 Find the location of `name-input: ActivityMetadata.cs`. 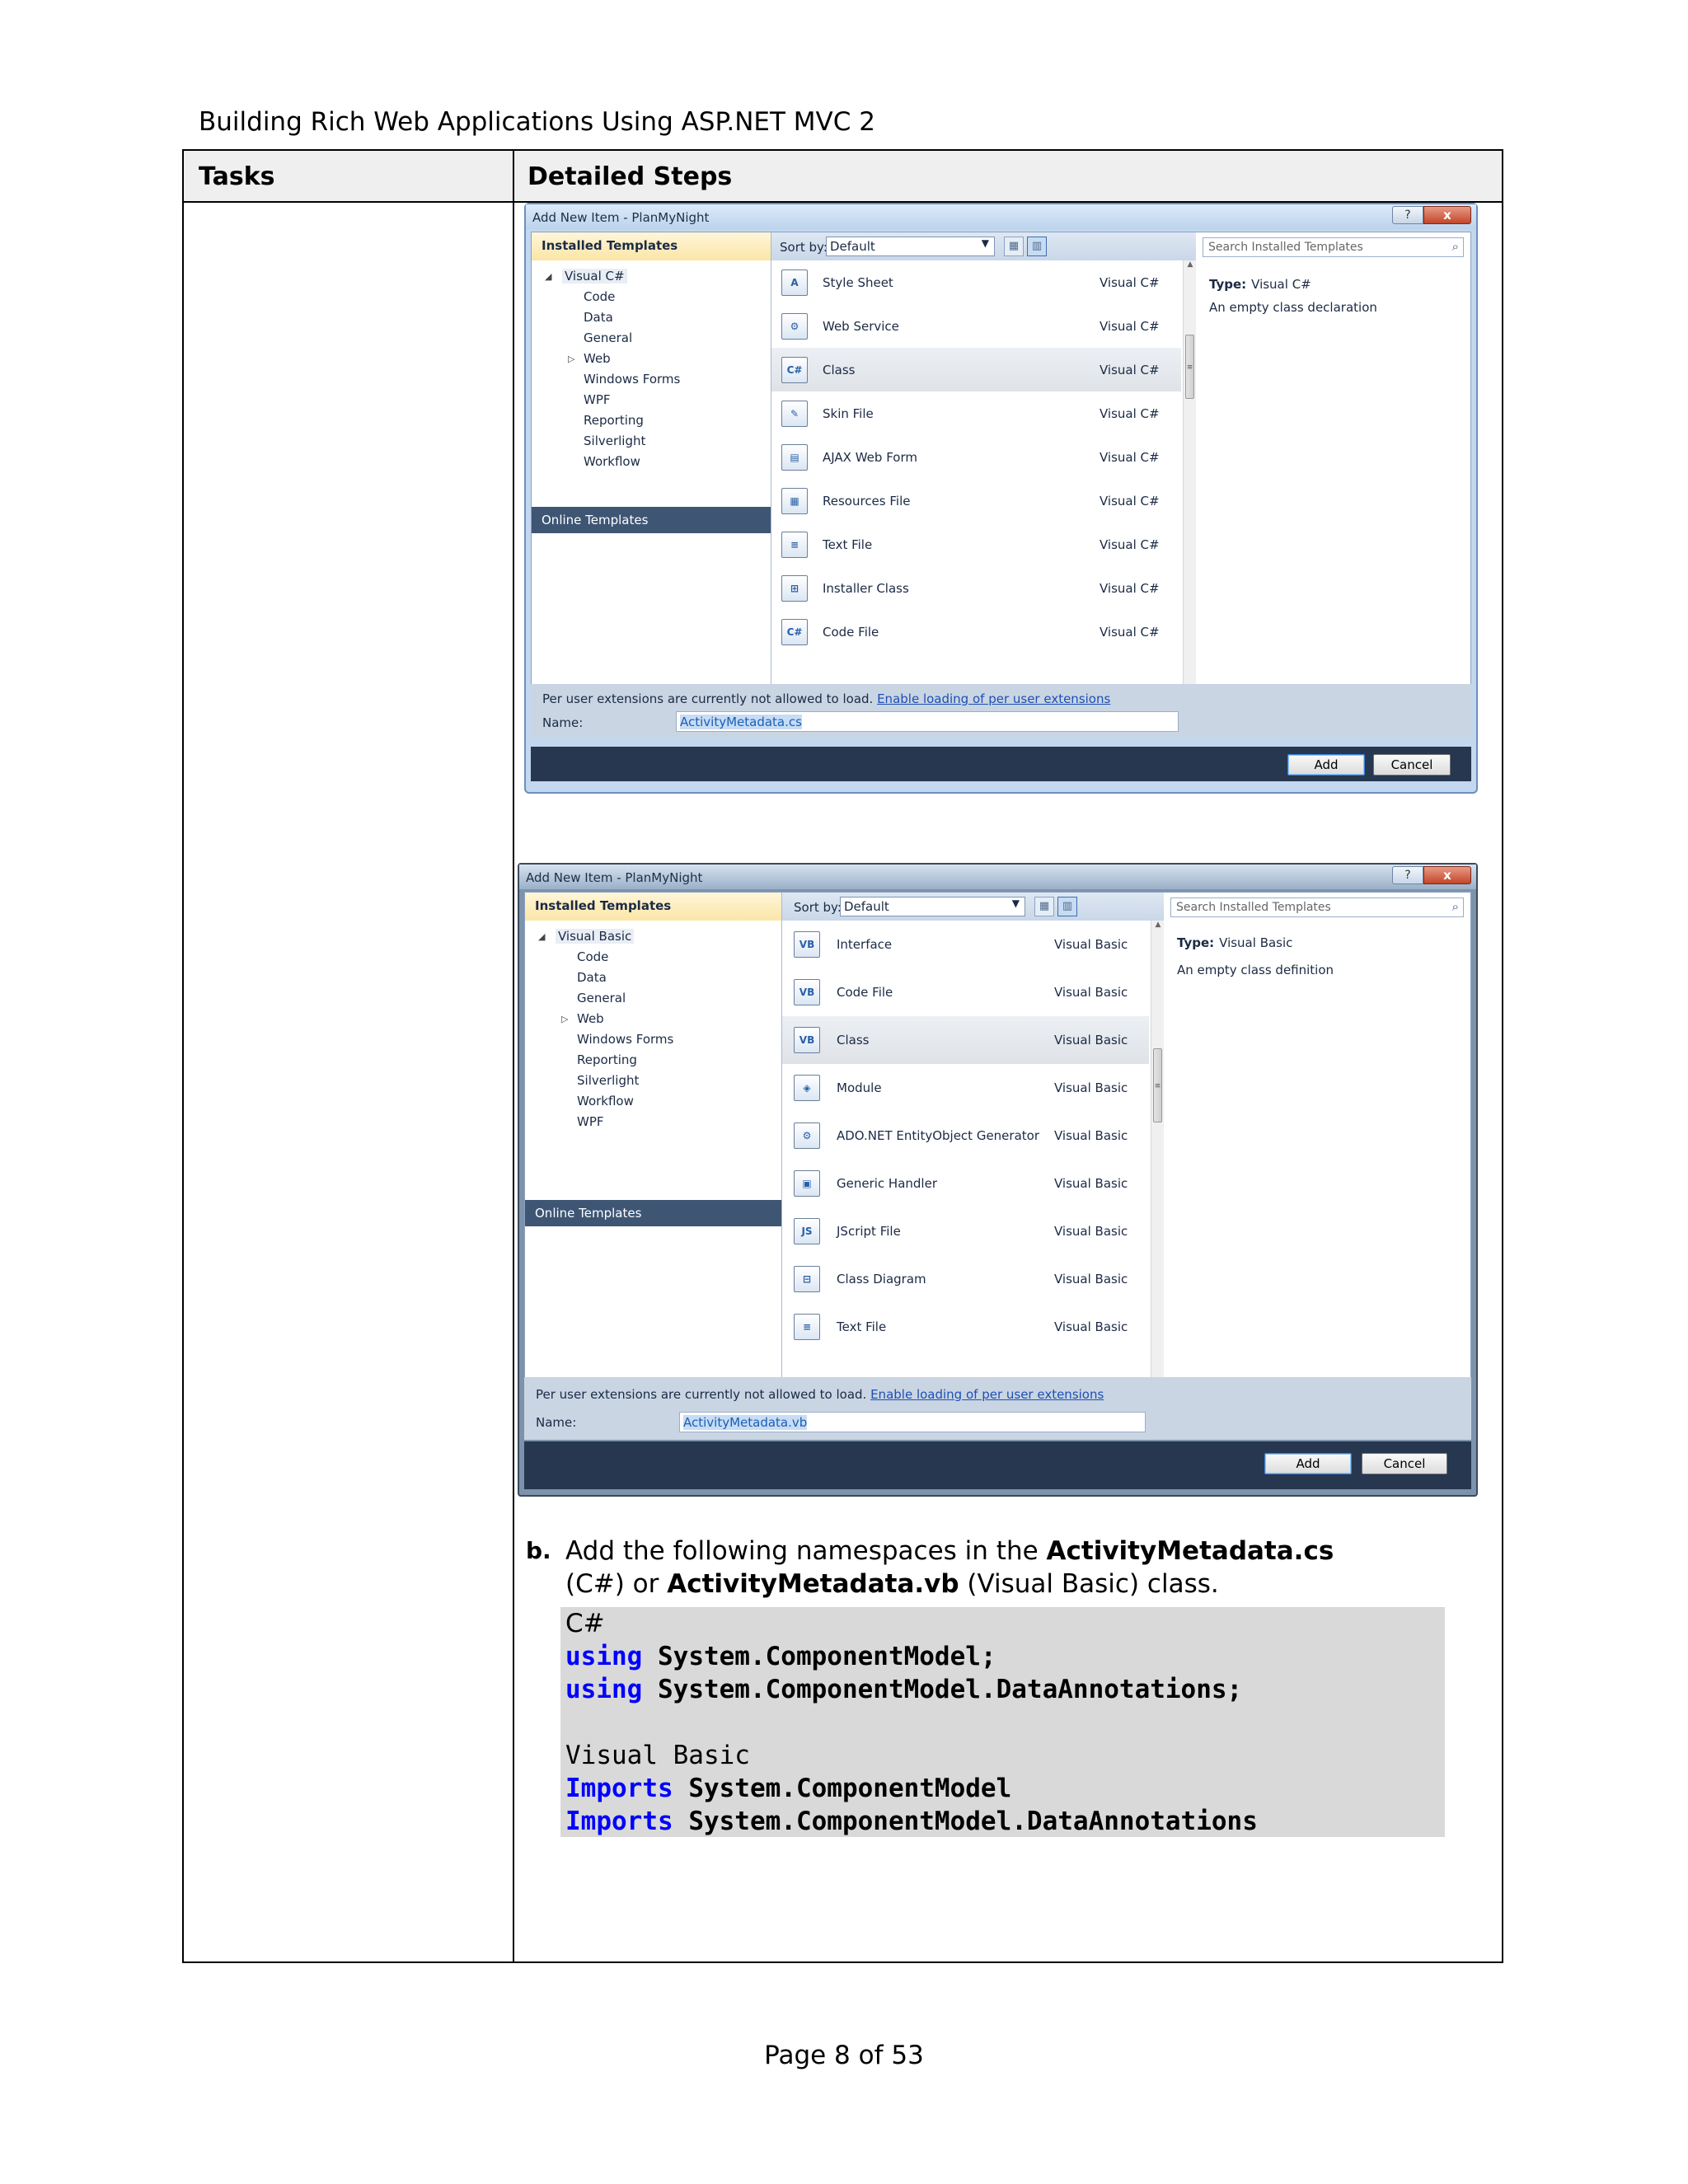

name-input: ActivityMetadata.cs is located at coordinates (927, 721).